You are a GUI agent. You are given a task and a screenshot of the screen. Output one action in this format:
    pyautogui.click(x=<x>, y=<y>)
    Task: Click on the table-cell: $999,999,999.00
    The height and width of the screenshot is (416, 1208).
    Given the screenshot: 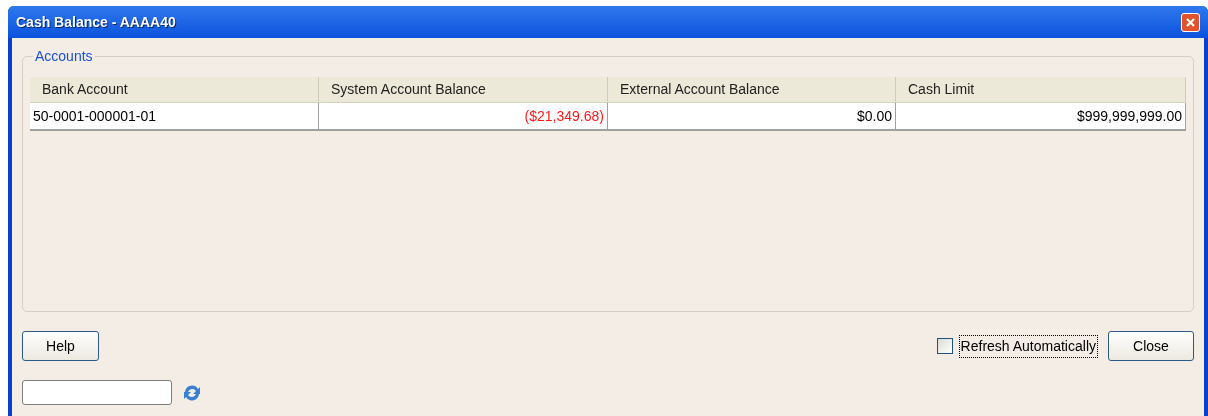 What is the action you would take?
    pyautogui.click(x=1041, y=116)
    